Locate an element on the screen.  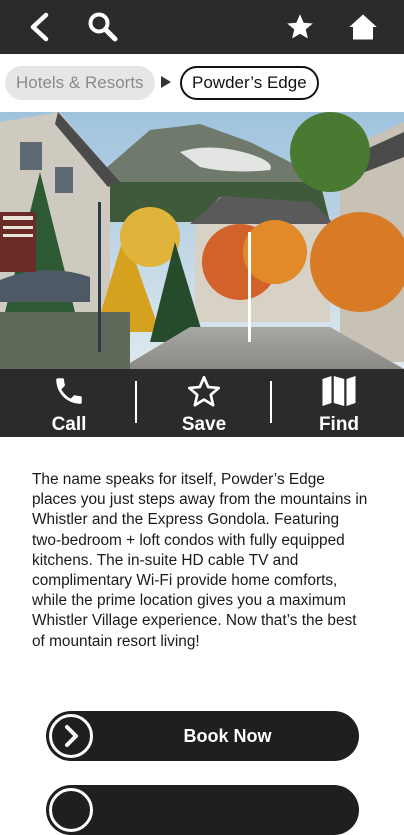
phone-icon is located at coordinates (69, 391).